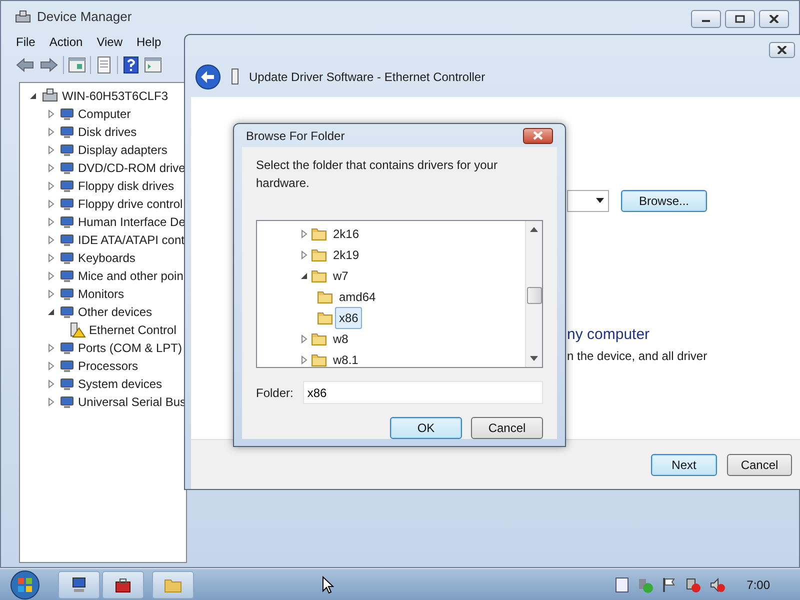 This screenshot has height=600, width=800. What do you see at coordinates (534, 229) in the screenshot?
I see `scroll-up-icon` at bounding box center [534, 229].